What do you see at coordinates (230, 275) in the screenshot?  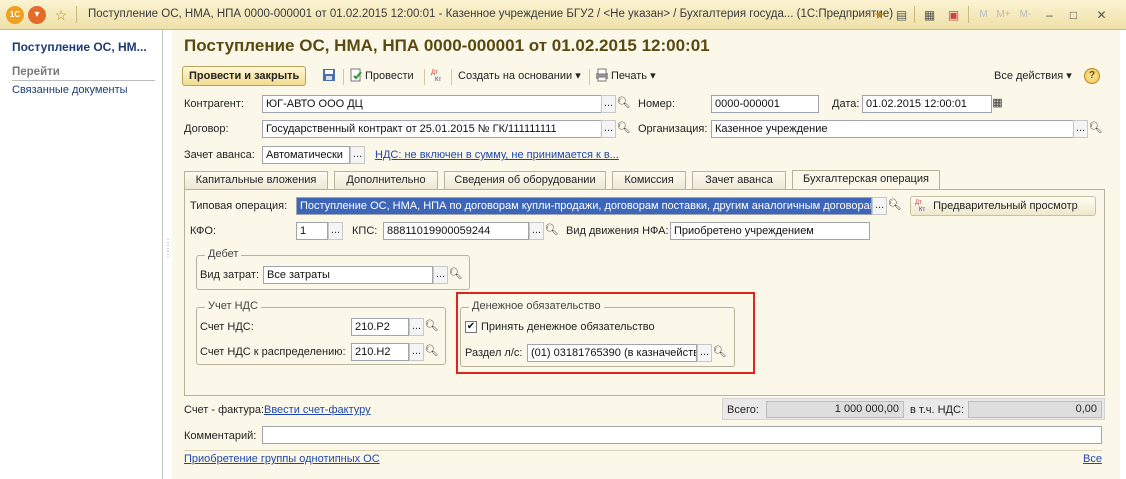 I see `cost-type-label: Вид затрат:` at bounding box center [230, 275].